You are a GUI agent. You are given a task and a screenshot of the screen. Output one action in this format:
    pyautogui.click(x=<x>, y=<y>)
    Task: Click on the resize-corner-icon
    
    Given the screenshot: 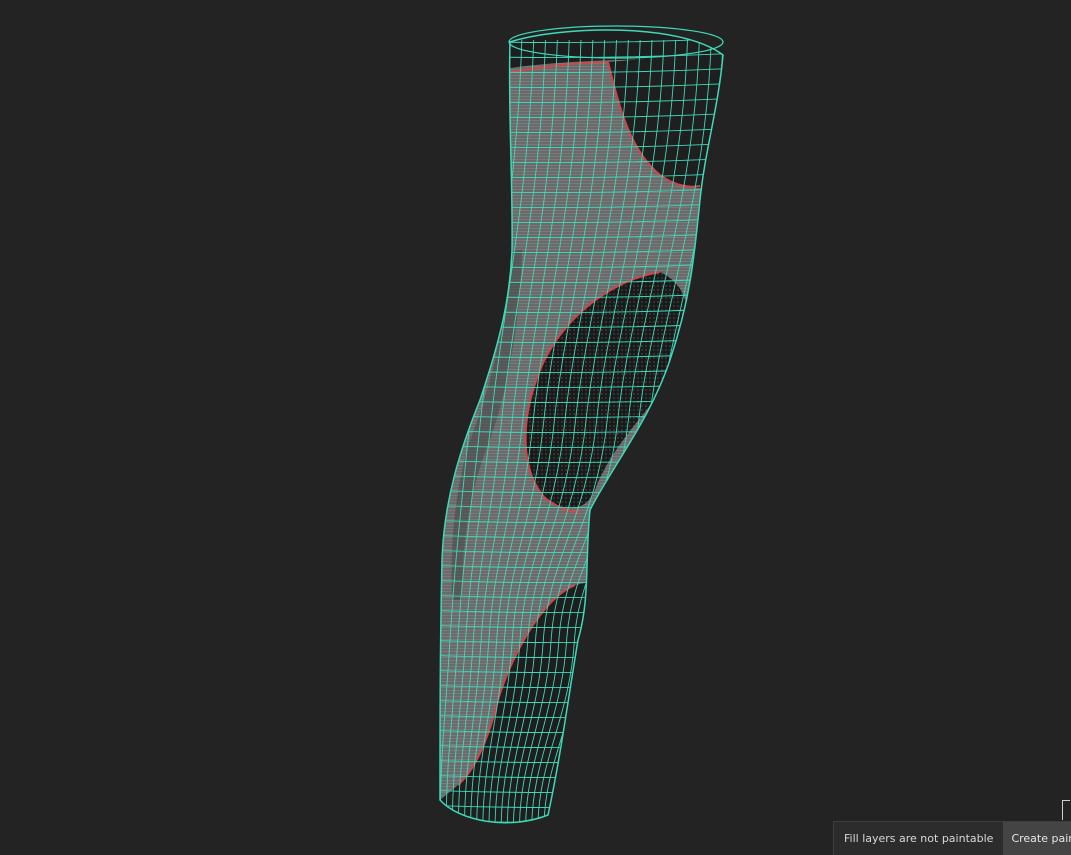 What is the action you would take?
    pyautogui.click(x=1066, y=810)
    